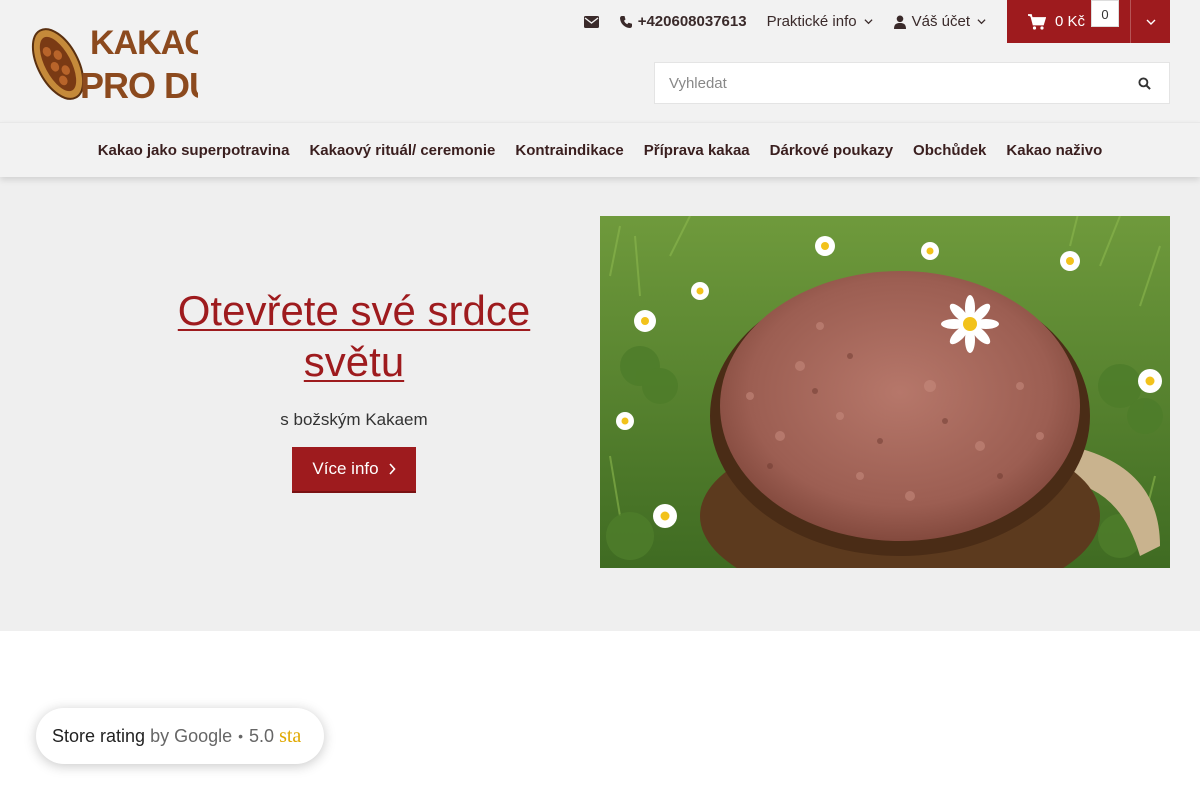 This screenshot has height=800, width=1200. What do you see at coordinates (692, 21) in the screenshot?
I see `phone-number: +420608037613` at bounding box center [692, 21].